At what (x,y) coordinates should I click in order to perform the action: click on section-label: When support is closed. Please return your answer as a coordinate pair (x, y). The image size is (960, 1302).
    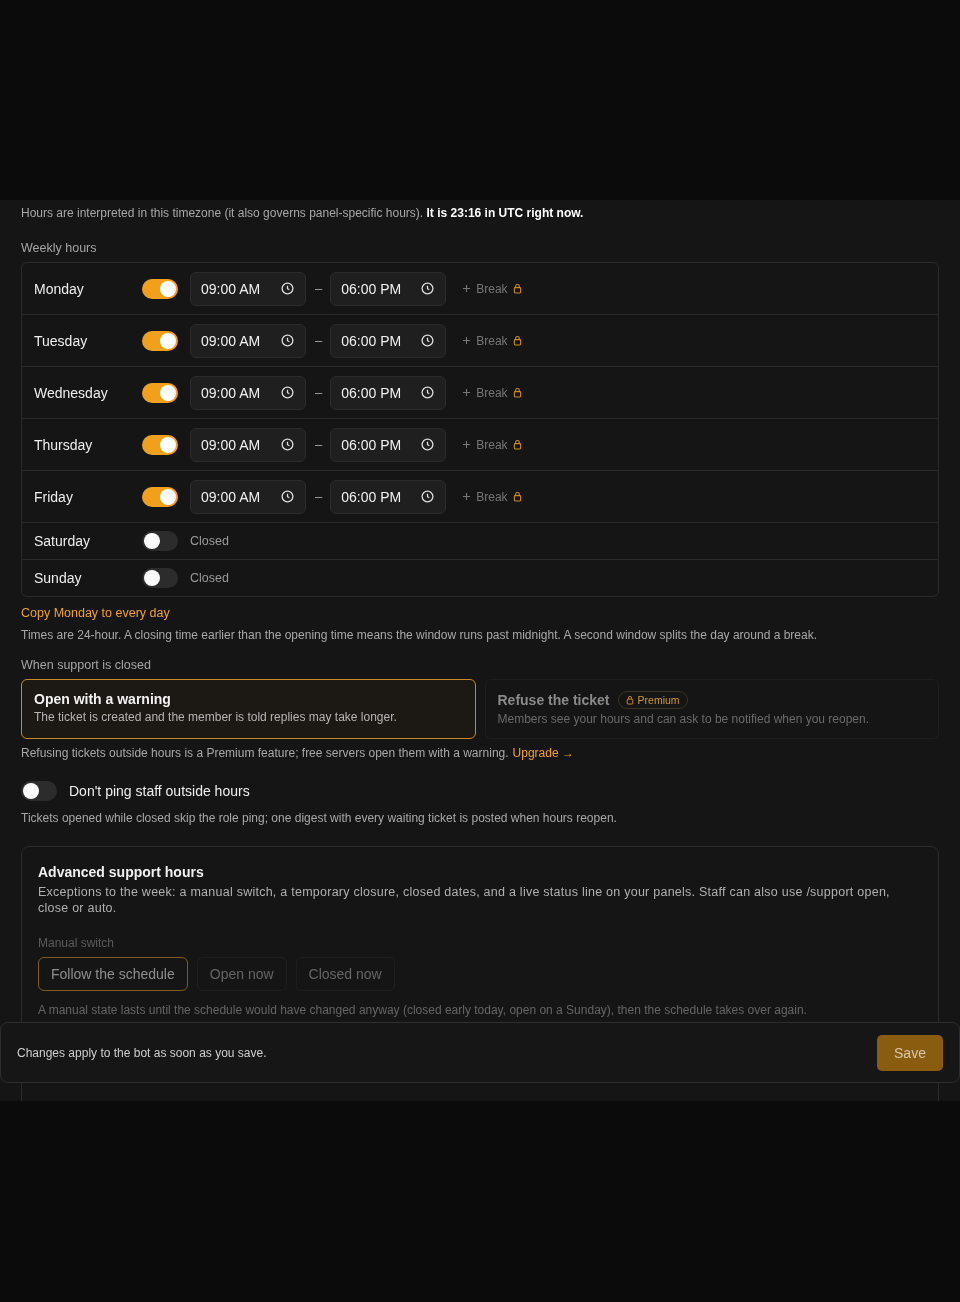
    Looking at the image, I should click on (86, 665).